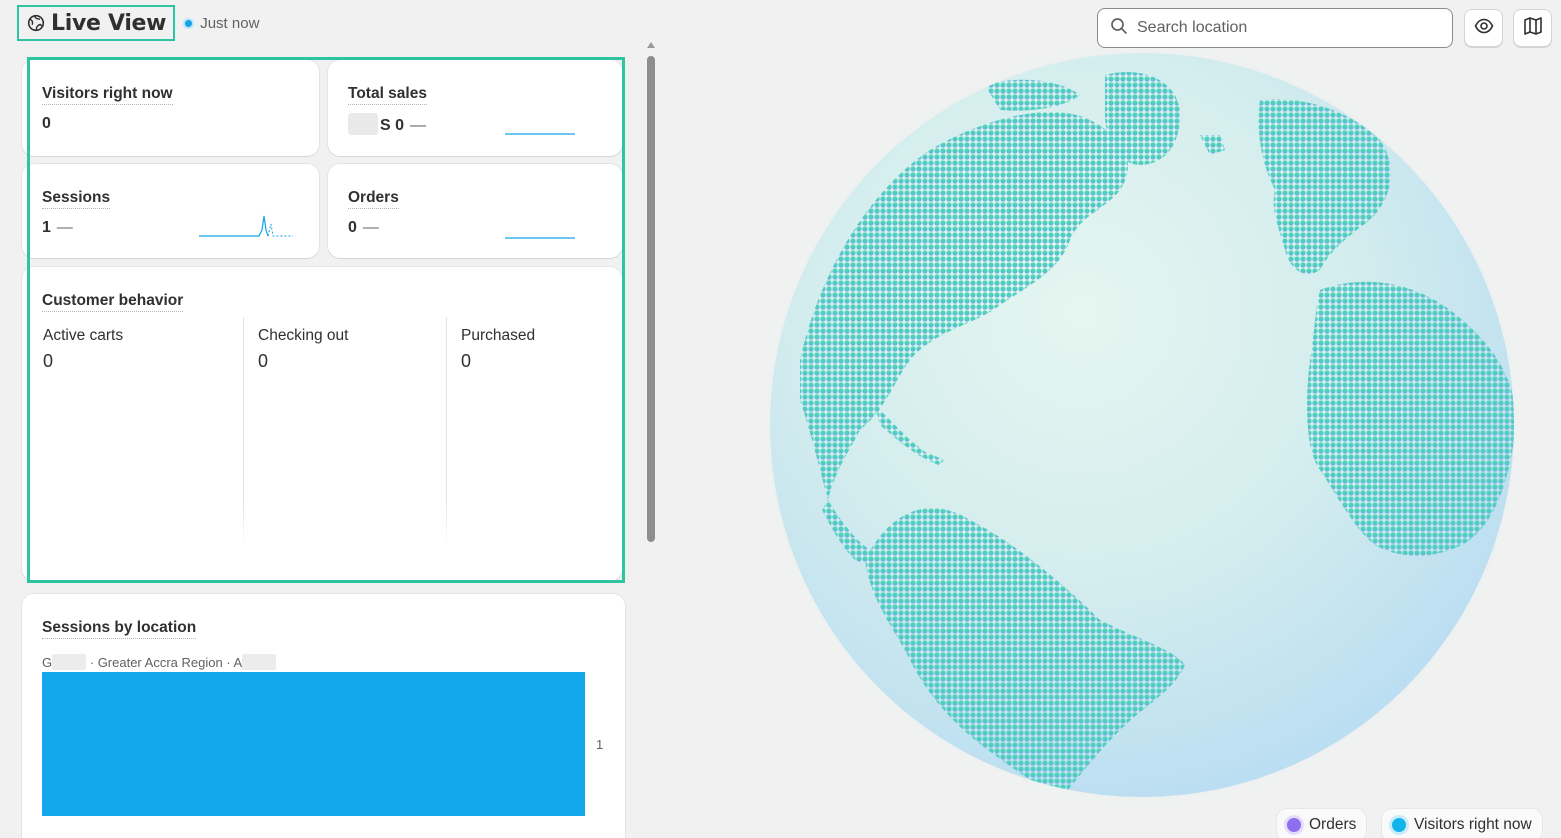  I want to click on sessions-number: 1, so click(46, 227).